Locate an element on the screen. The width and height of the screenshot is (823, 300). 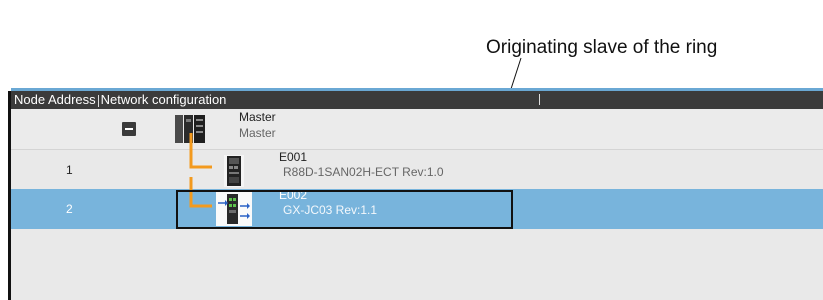
originating-slave-highlight is located at coordinates (344, 209).